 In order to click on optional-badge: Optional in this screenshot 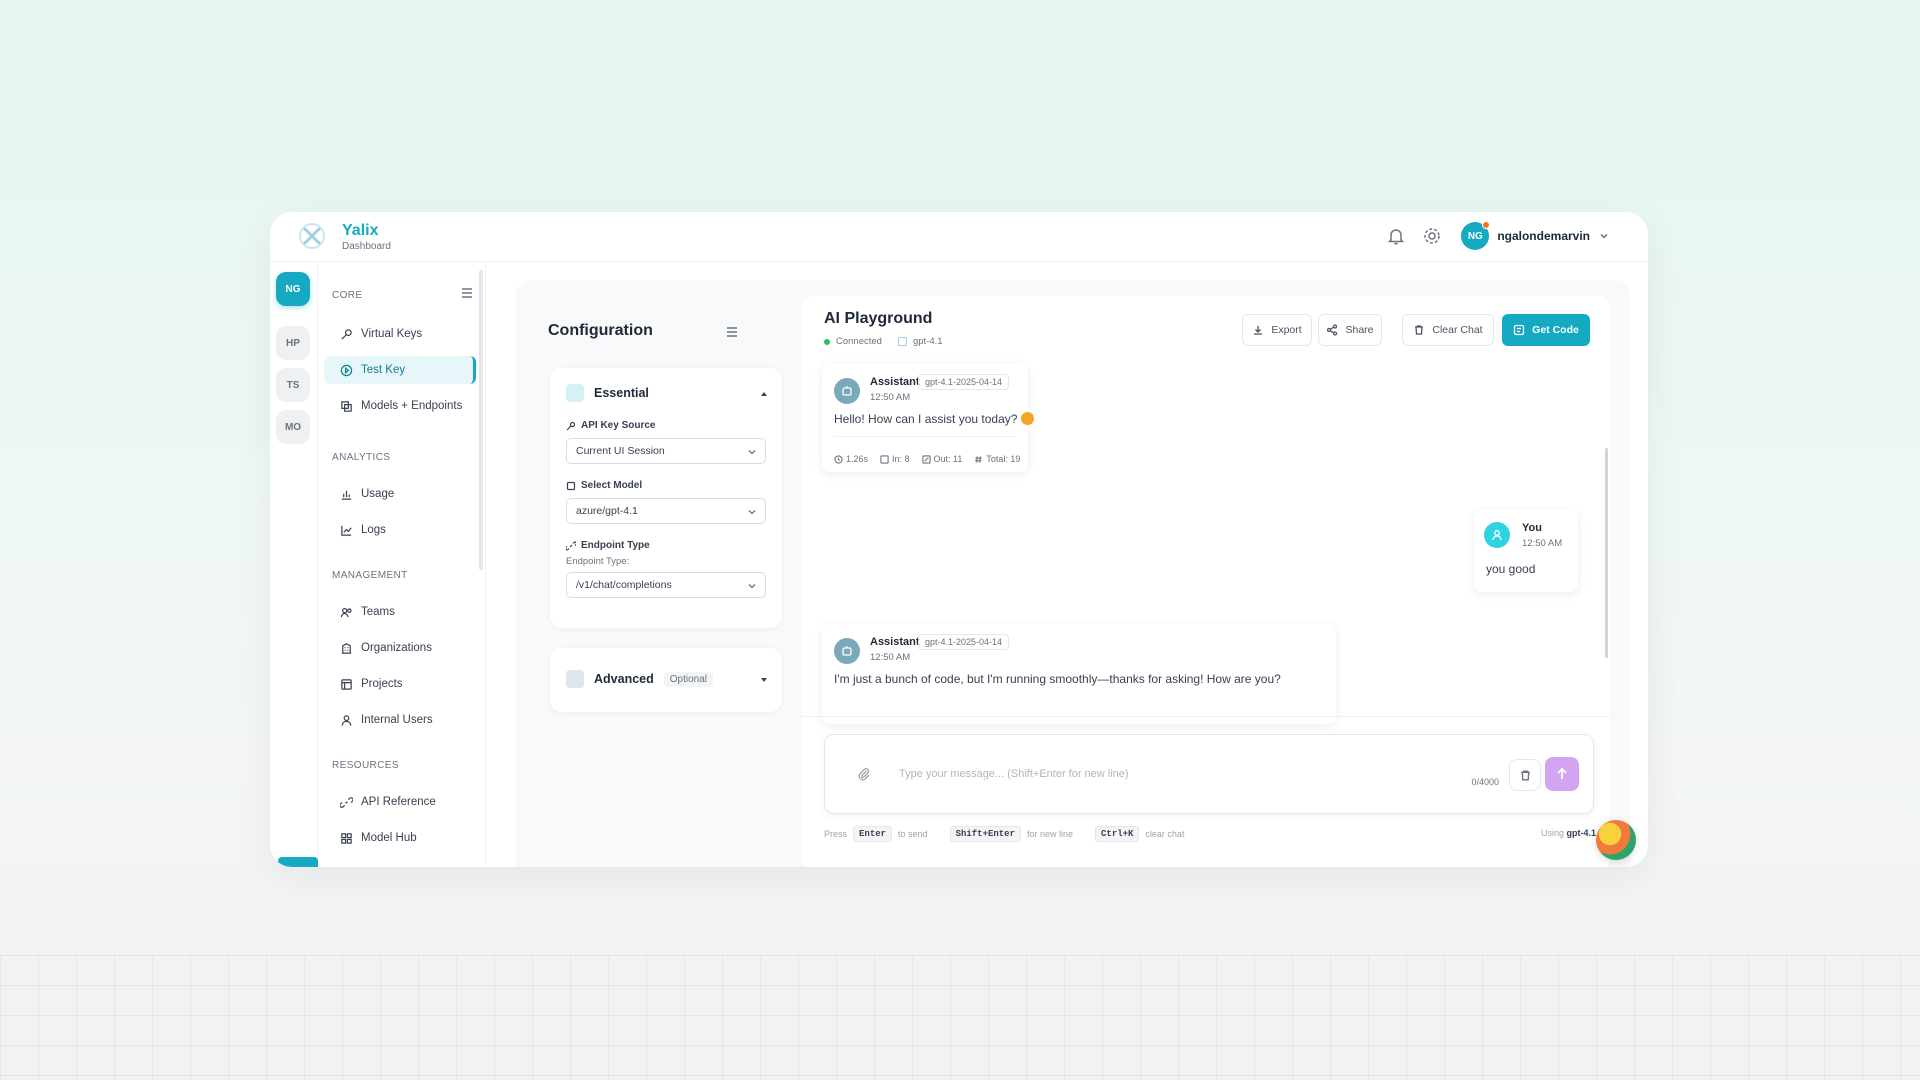, I will do `click(688, 679)`.